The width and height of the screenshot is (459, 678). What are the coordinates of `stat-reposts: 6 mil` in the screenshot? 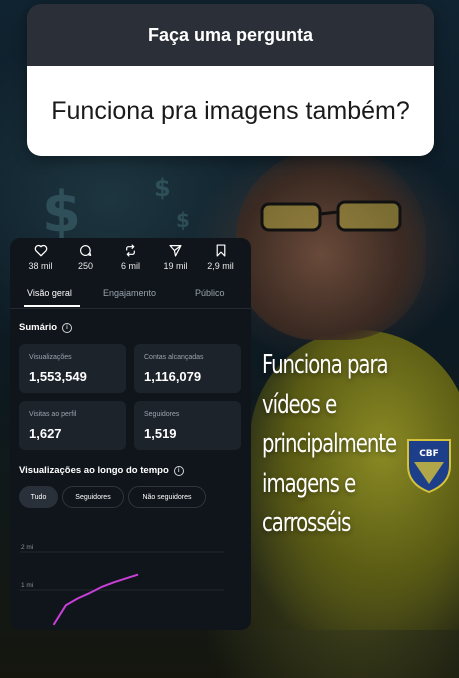 It's located at (131, 257).